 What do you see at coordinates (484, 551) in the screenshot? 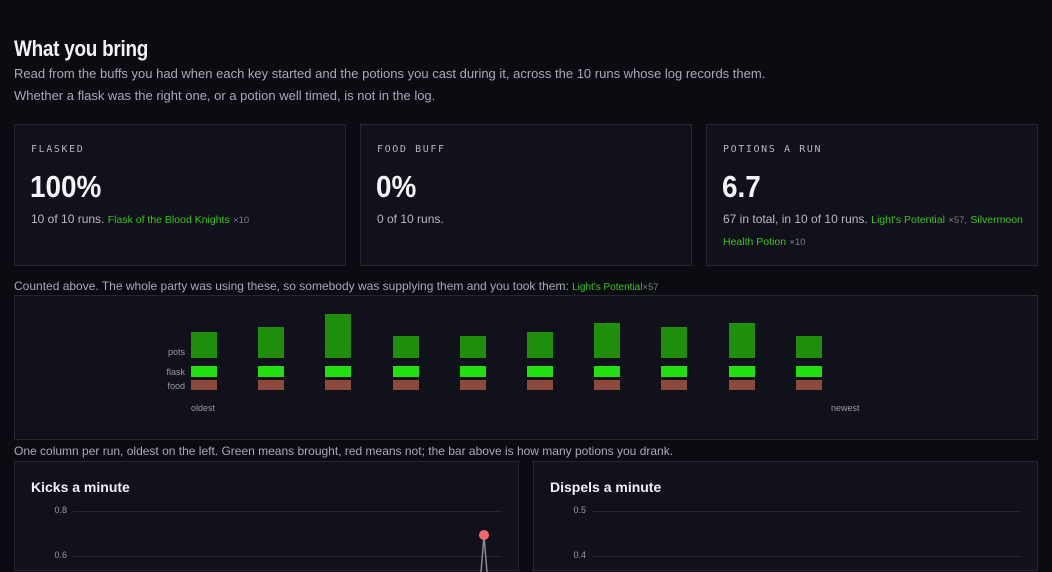
I see `kicks-line` at bounding box center [484, 551].